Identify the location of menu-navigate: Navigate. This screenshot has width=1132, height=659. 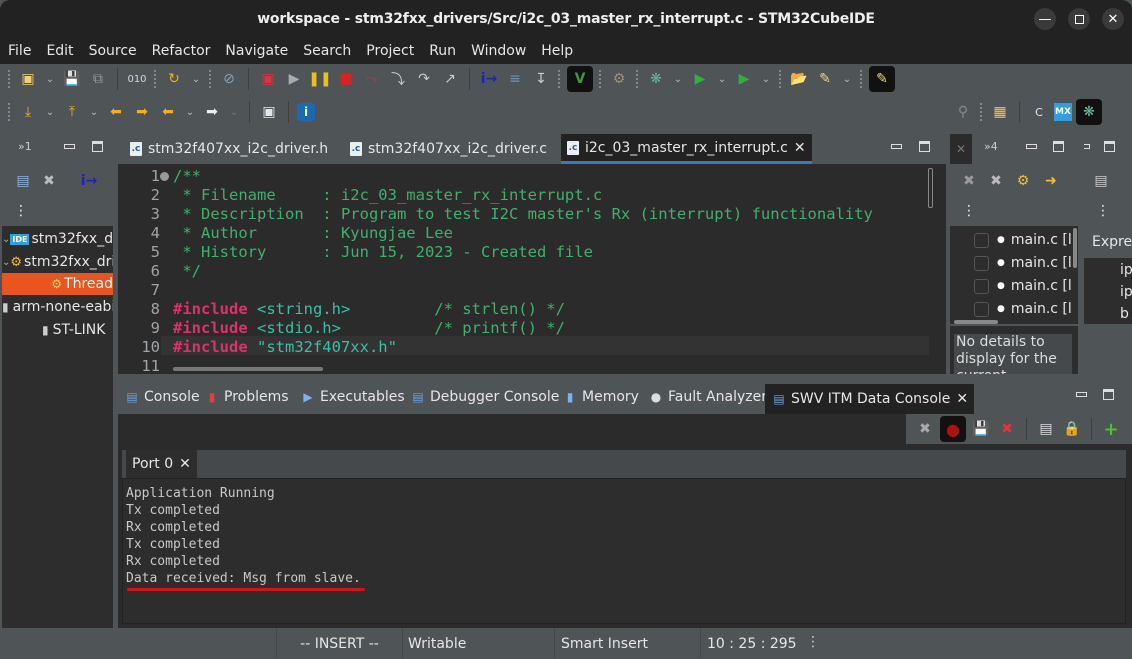
(256, 51).